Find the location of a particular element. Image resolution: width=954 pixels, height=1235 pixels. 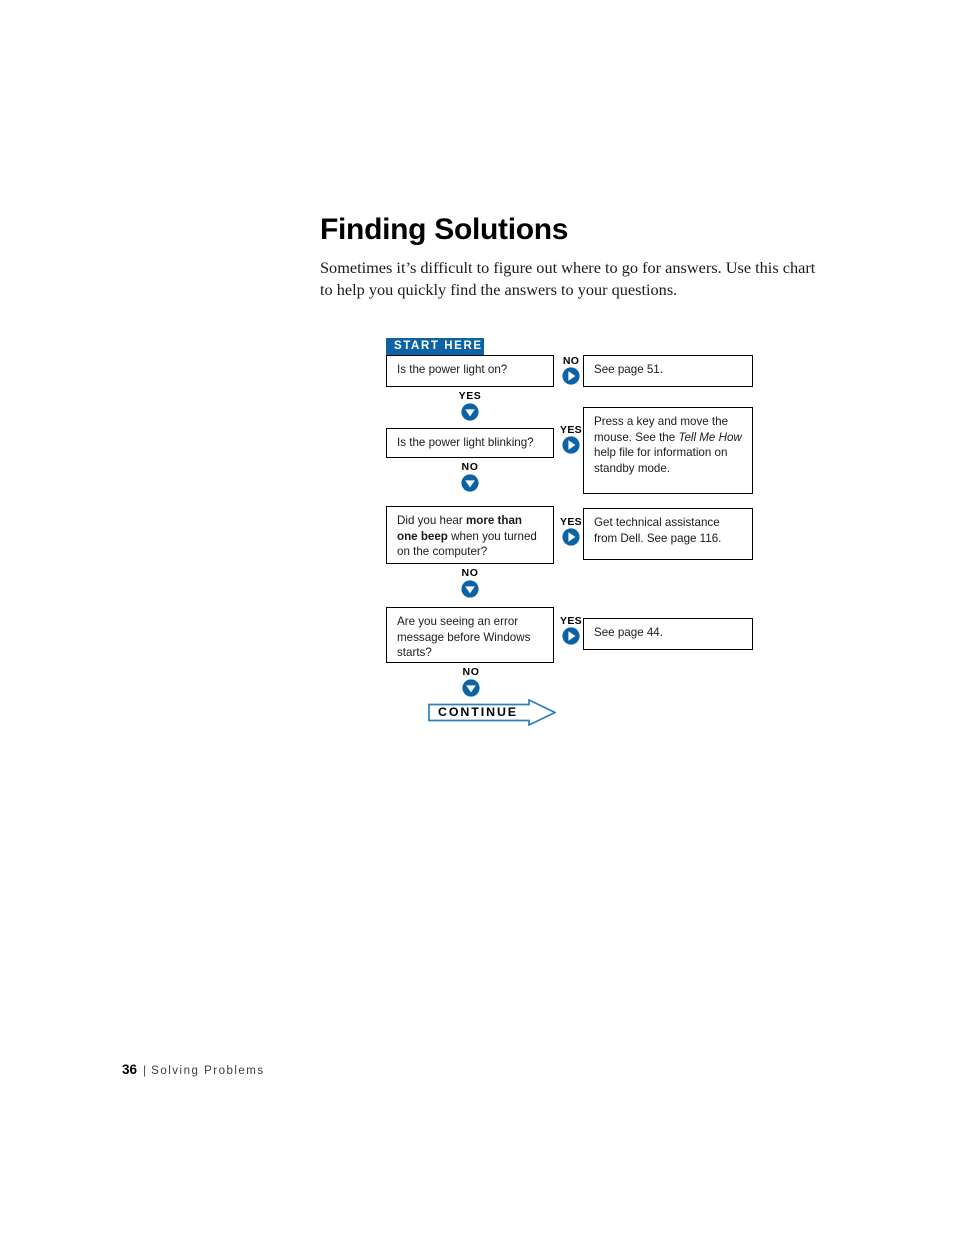

start-here-banner: START HERE is located at coordinates (435, 346).